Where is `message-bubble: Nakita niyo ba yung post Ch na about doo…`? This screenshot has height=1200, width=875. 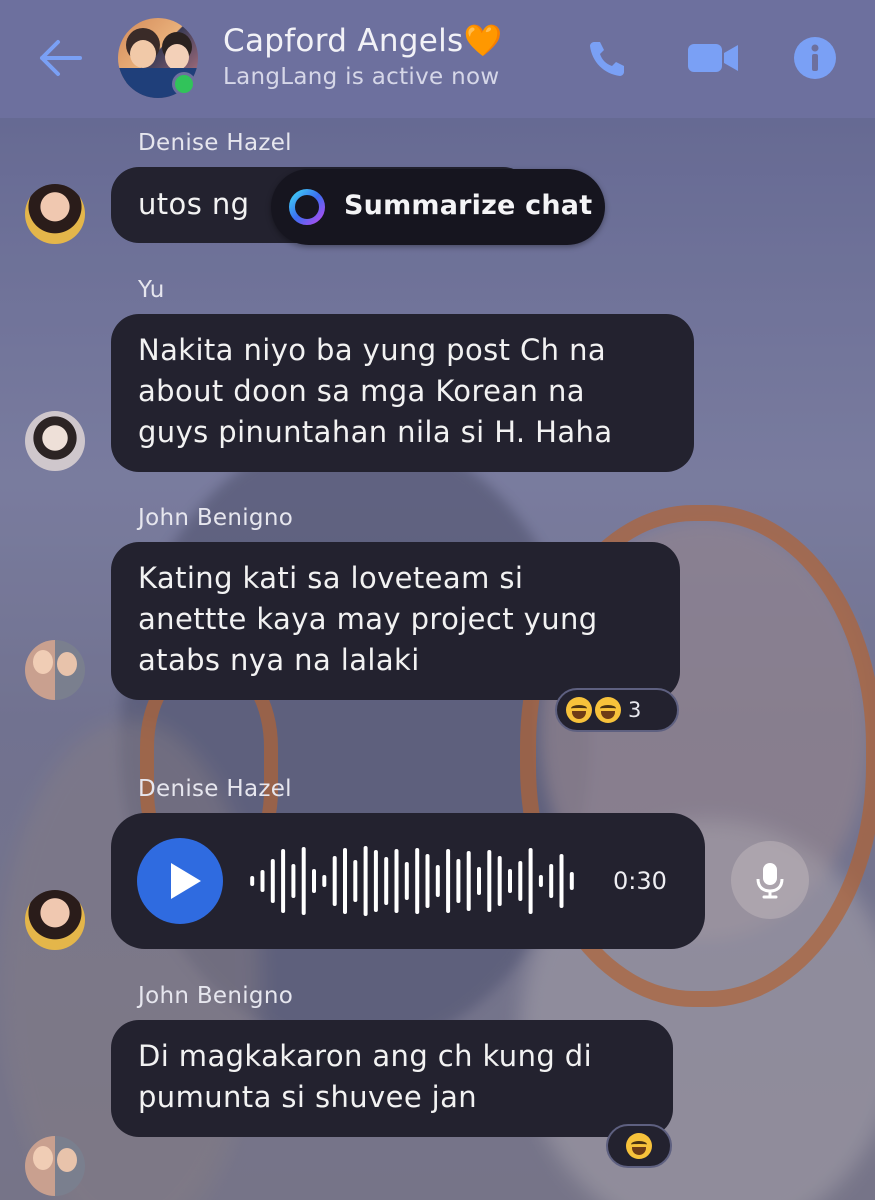 message-bubble: Nakita niyo ba yung post Ch na about doo… is located at coordinates (402, 393).